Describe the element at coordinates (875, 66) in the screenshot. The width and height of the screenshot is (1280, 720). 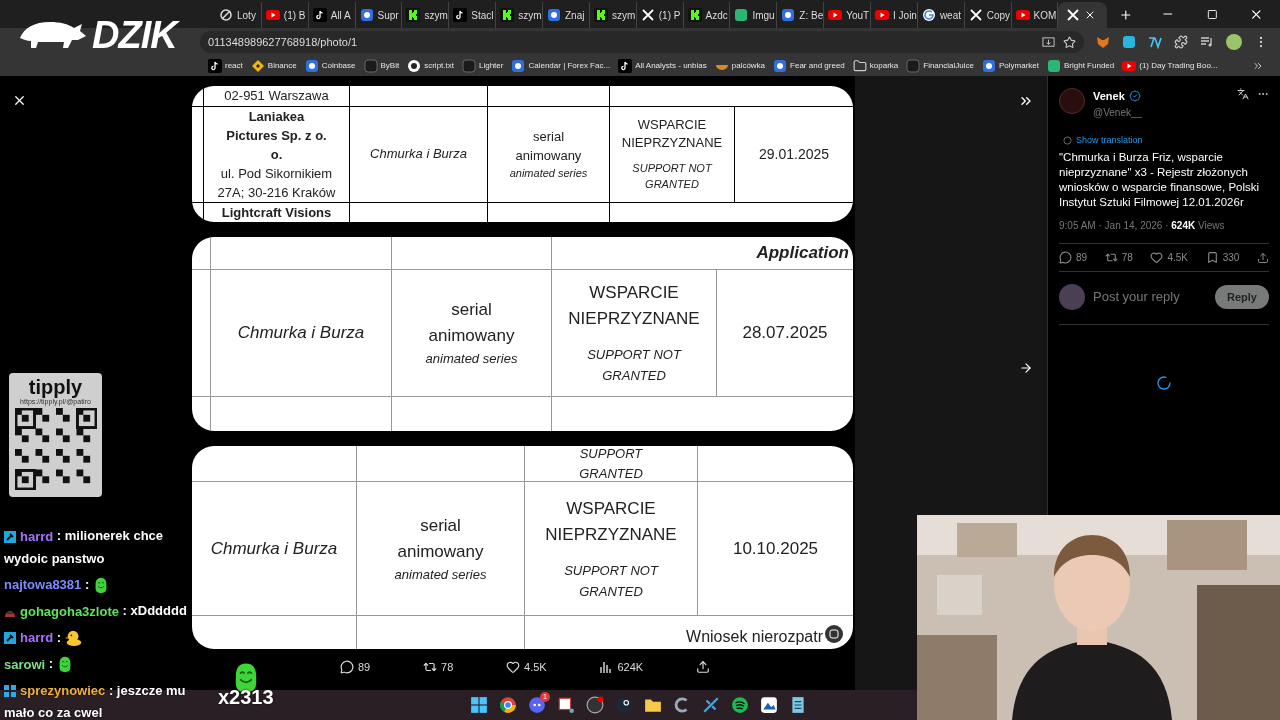
I see `bookmark: koparka` at that location.